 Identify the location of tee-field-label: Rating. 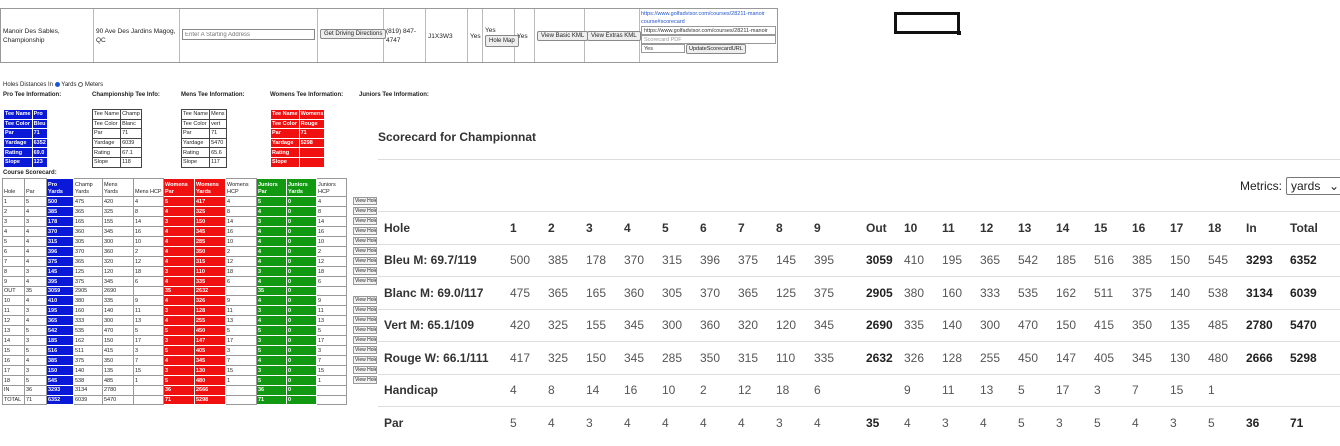
(285, 152).